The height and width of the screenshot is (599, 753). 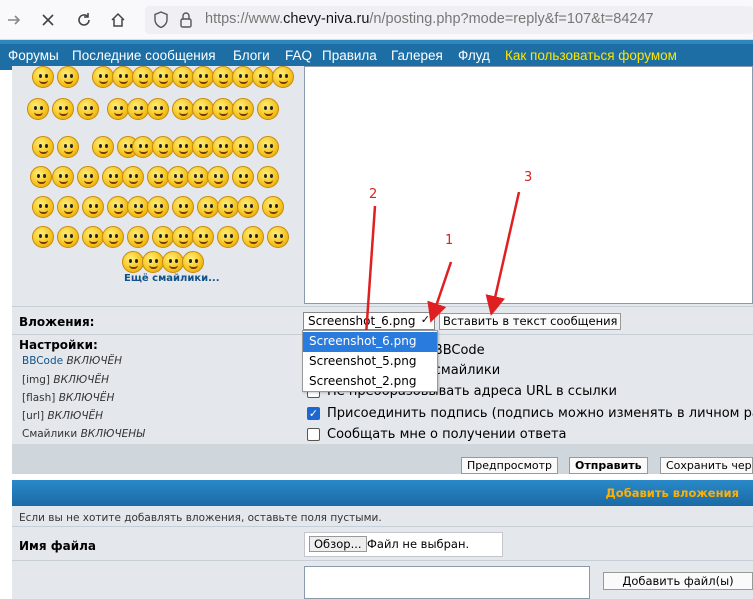 I want to click on annotation-label: 3, so click(x=528, y=177).